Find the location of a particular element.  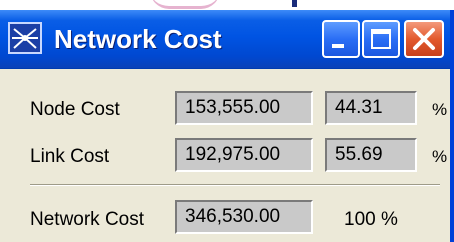

network-cost-percent: 100 % is located at coordinates (371, 219).